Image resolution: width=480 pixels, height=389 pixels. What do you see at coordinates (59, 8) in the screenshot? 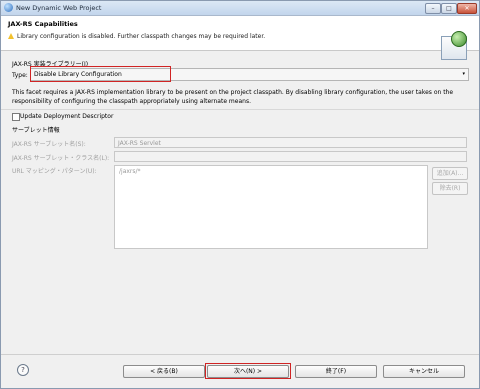
I see `window-title: New Dynamic Web Project` at bounding box center [59, 8].